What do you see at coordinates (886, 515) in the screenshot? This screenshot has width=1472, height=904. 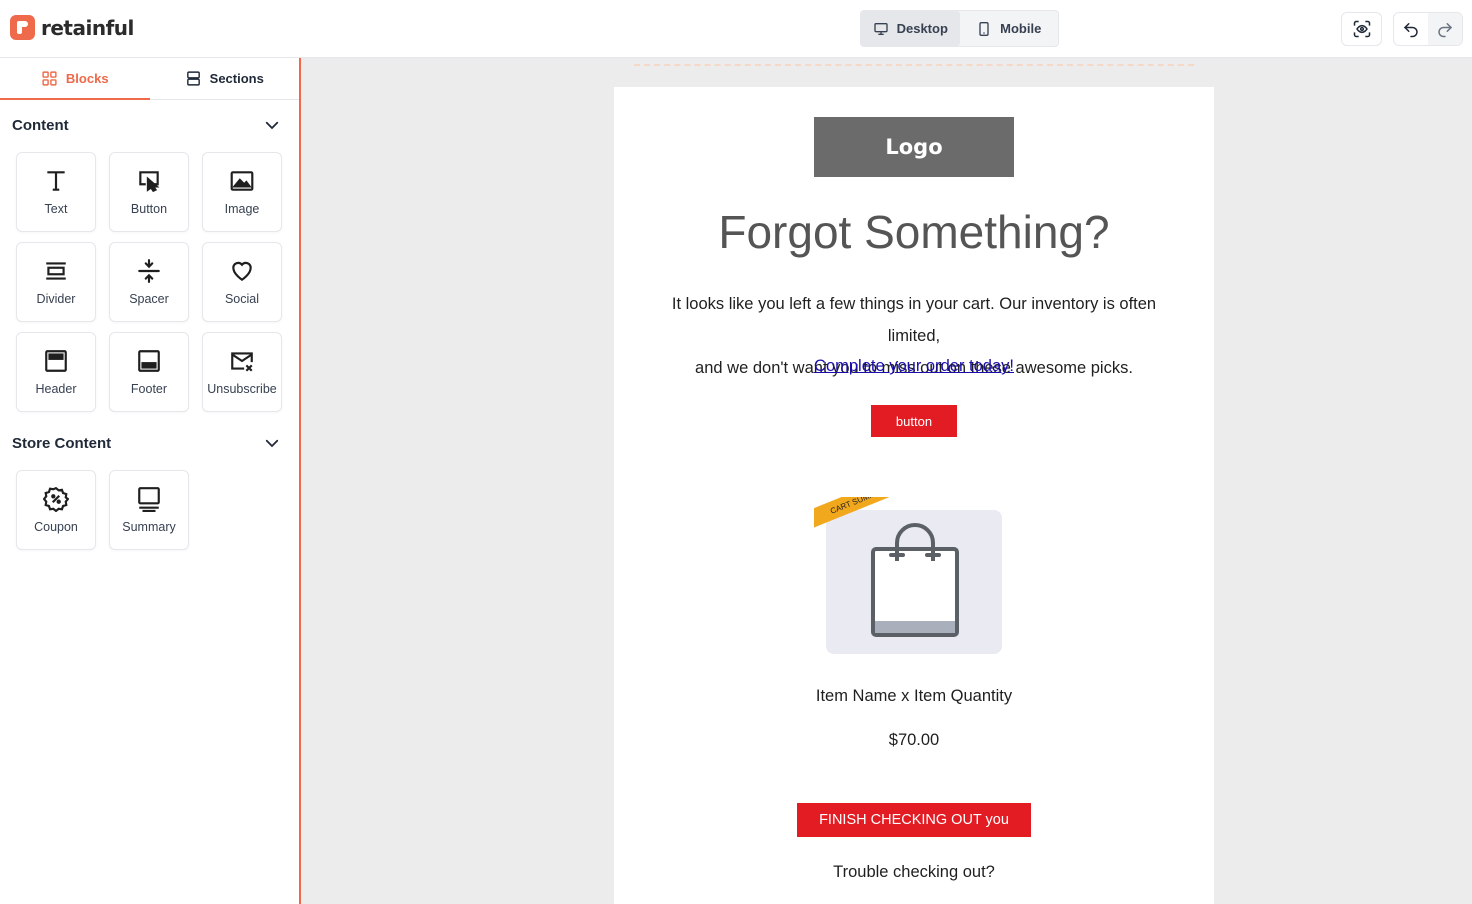 I see `cart-summary-ribbon: CART SUMMARY EXAMPLE` at bounding box center [886, 515].